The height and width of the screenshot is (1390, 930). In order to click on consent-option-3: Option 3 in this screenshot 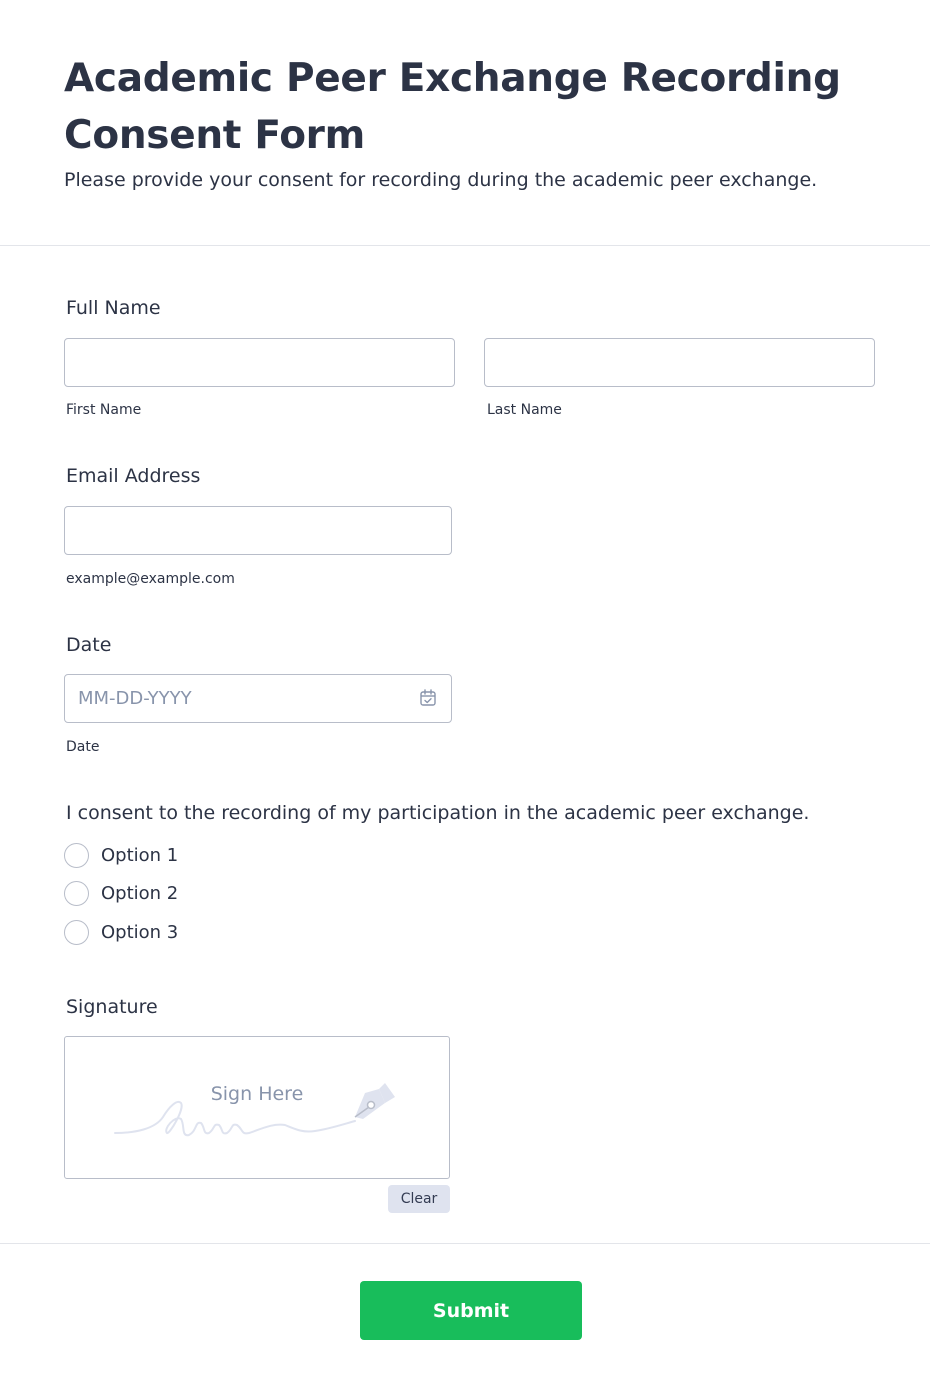, I will do `click(121, 932)`.